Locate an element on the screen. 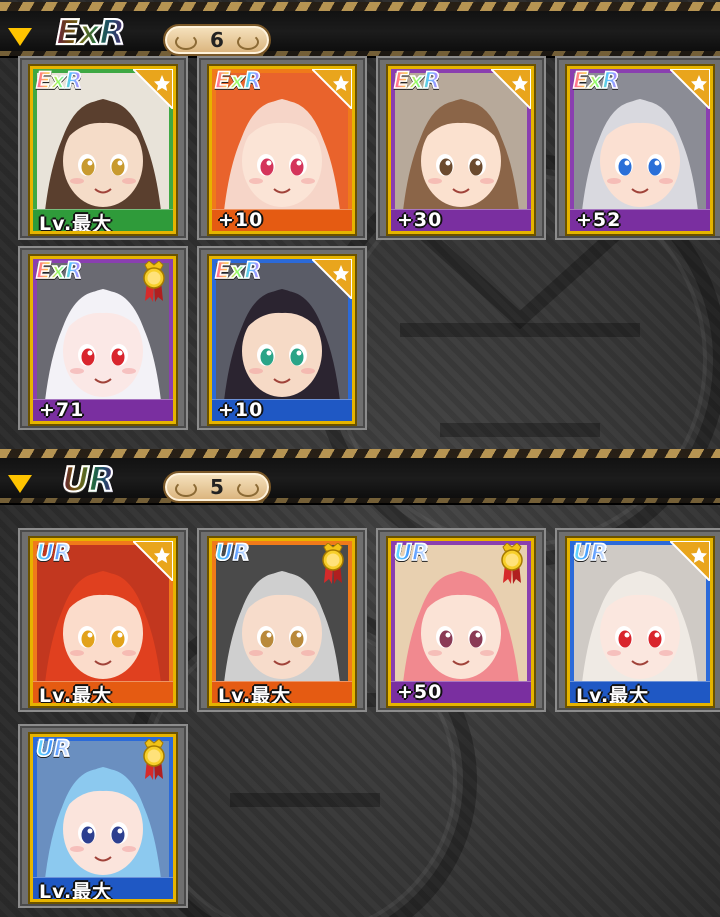 This screenshot has width=720, height=917. character-card: ExR Lv.最大 is located at coordinates (103, 150).